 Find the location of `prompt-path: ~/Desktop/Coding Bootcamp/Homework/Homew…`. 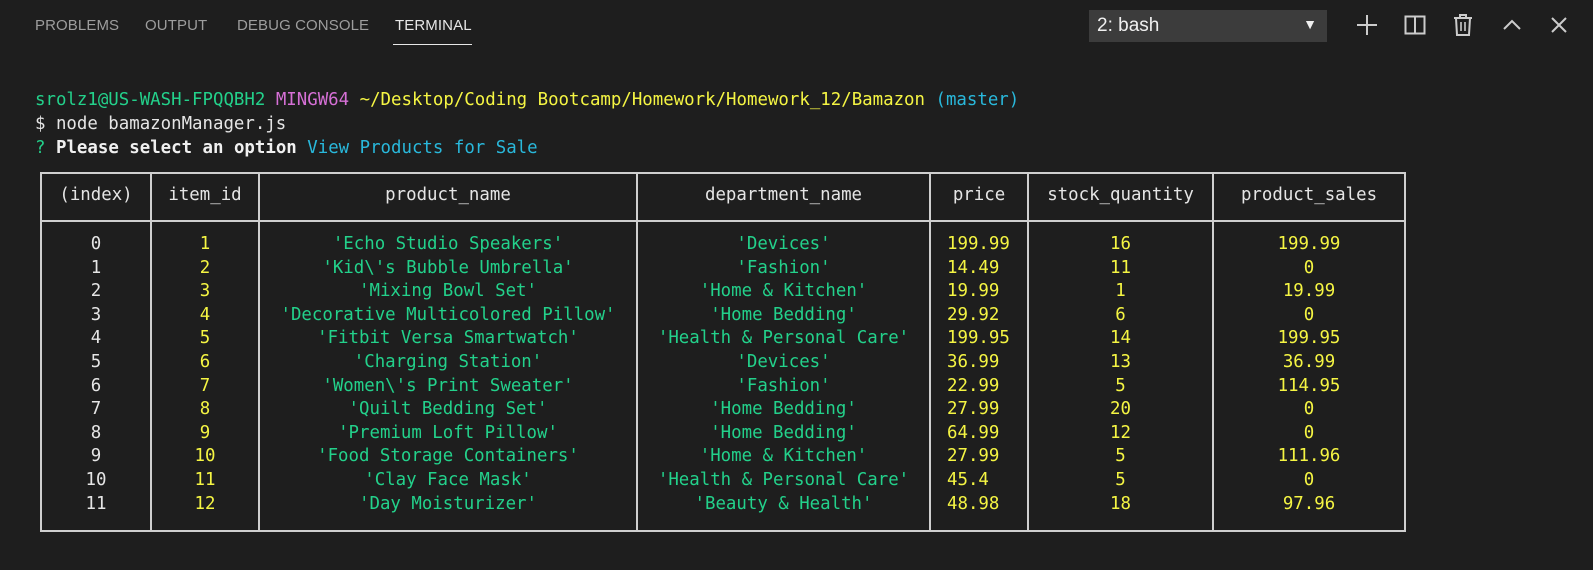

prompt-path: ~/Desktop/Coding Bootcamp/Homework/Homew… is located at coordinates (642, 100).